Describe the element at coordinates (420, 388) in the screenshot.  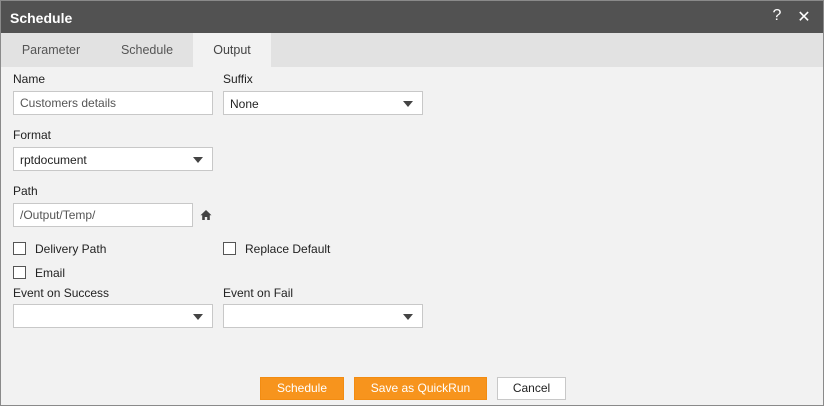
I see `save-quickrun-button: Save as QuickRun` at that location.